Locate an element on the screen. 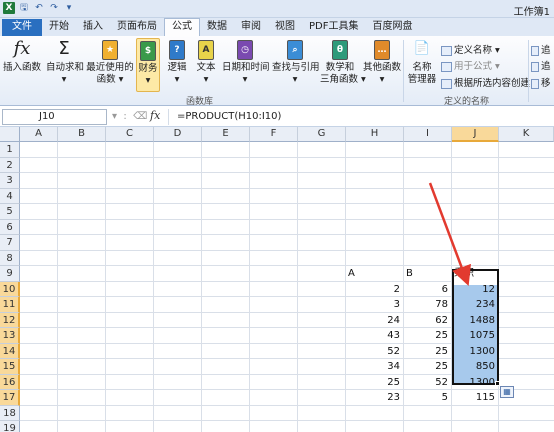  tab-data: 数据 is located at coordinates (217, 27).